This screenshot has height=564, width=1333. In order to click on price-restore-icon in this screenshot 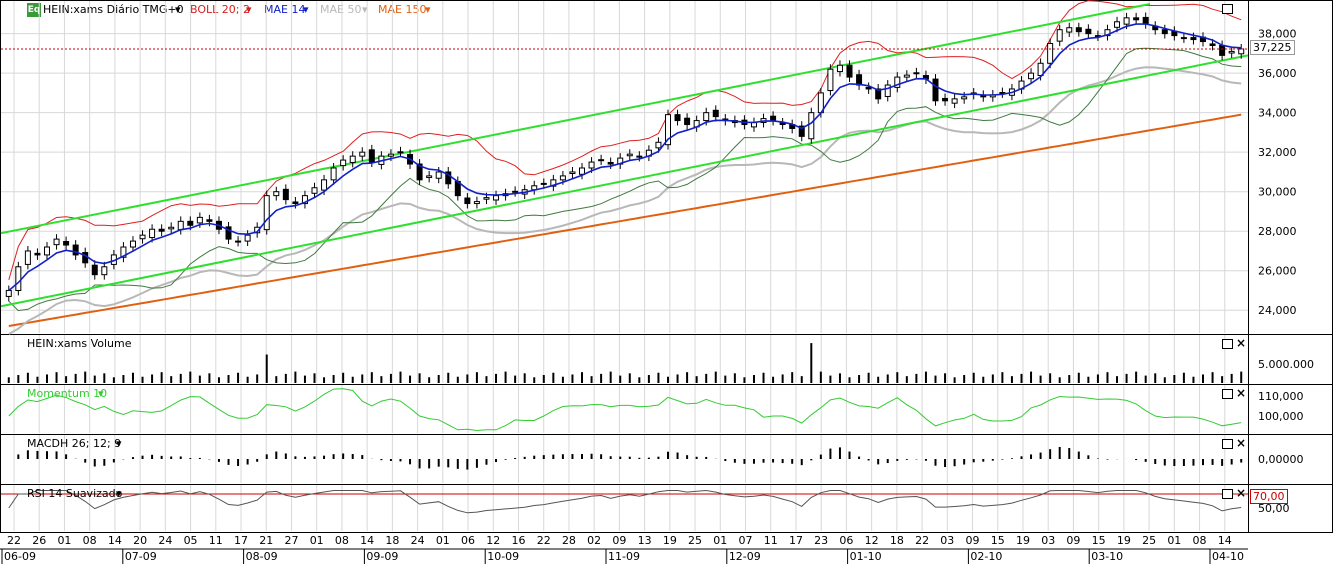, I will do `click(1227, 9)`.